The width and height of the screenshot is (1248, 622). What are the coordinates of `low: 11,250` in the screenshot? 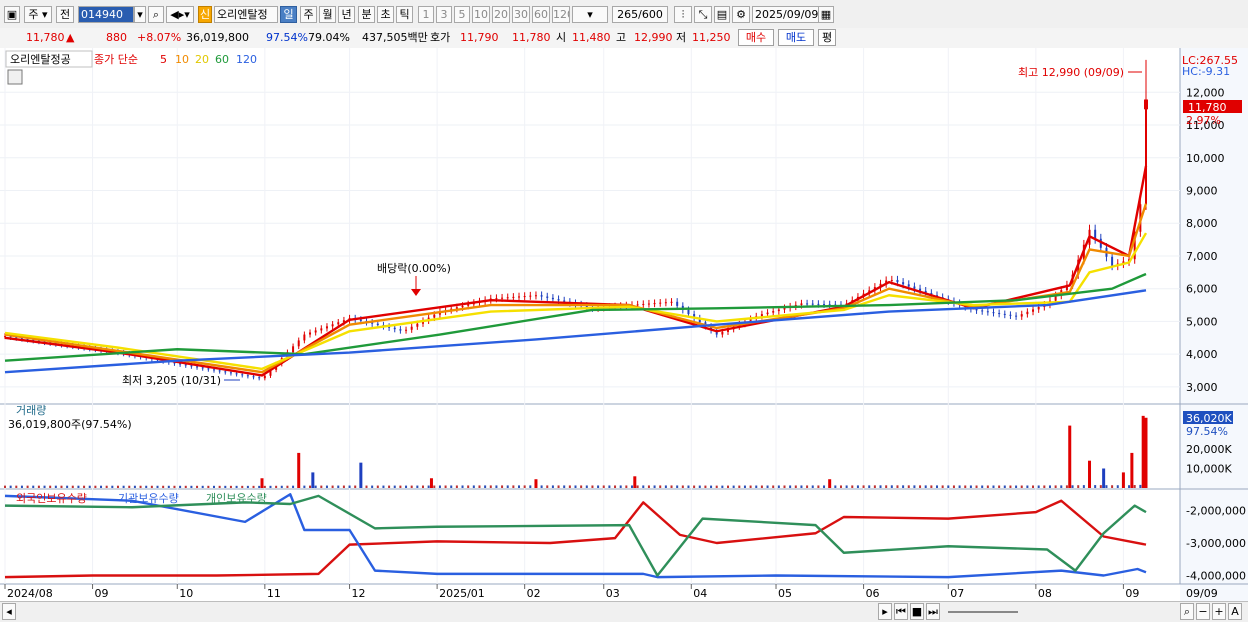 It's located at (711, 37).